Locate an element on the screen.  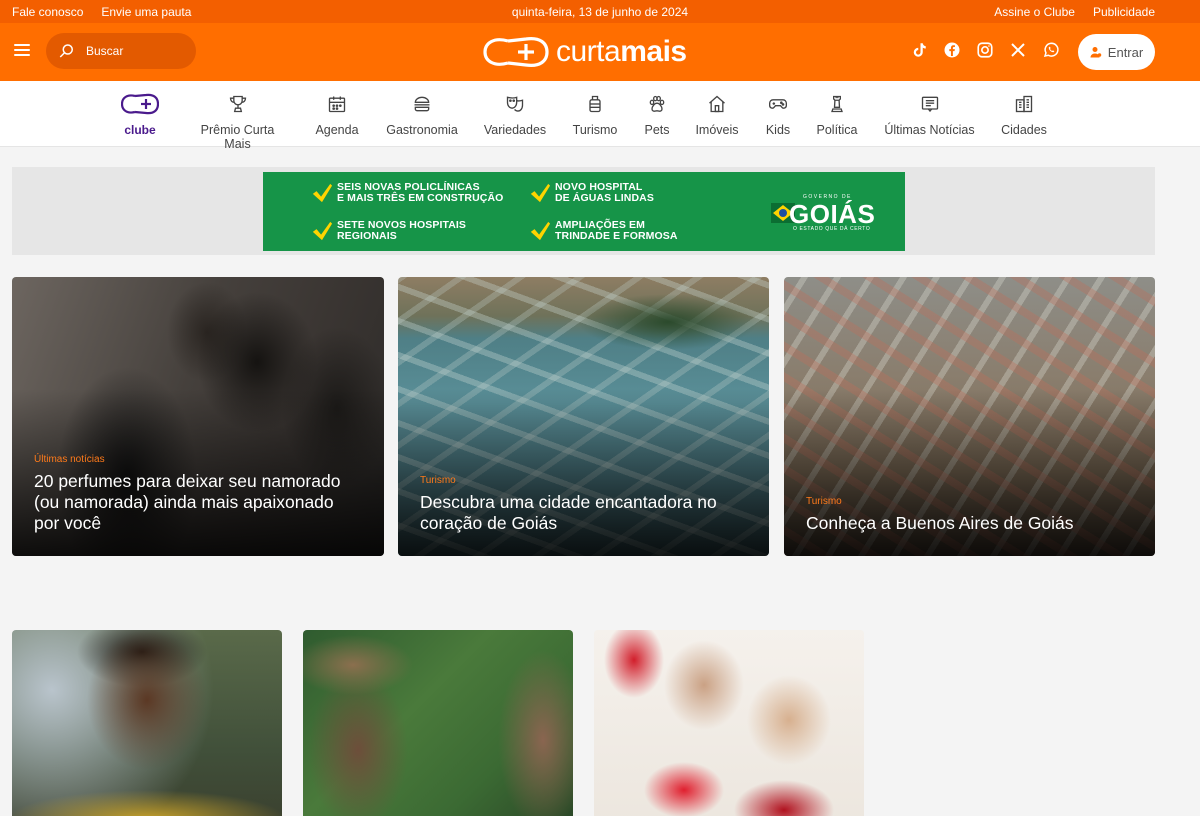
nav-label-variedades: Variedades is located at coordinates (515, 130).